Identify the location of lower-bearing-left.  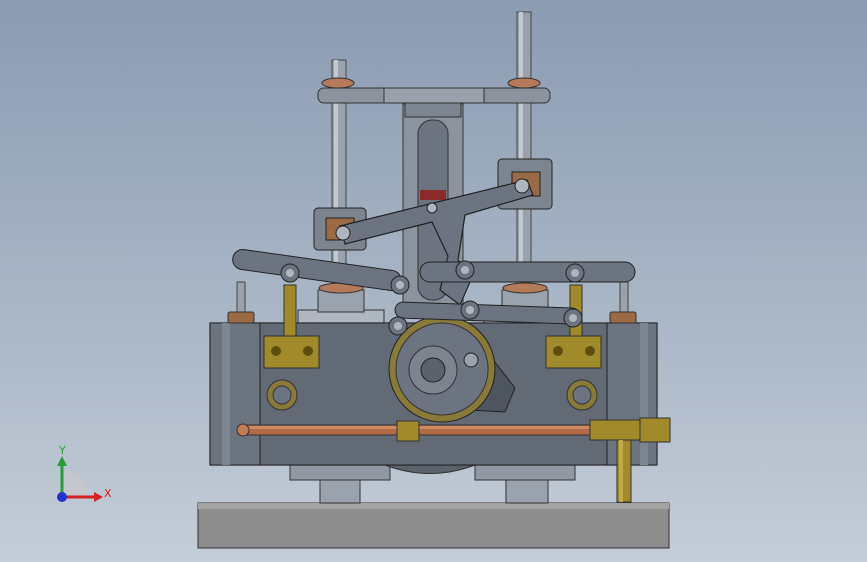
(340, 484).